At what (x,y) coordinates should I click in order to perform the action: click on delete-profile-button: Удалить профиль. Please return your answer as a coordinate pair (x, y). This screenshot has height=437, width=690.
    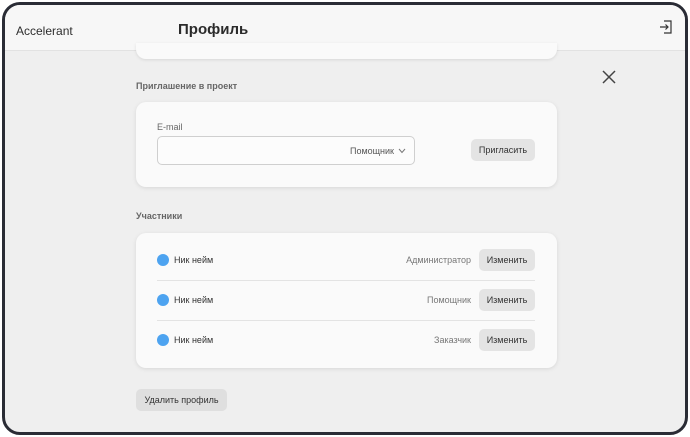
    Looking at the image, I should click on (181, 400).